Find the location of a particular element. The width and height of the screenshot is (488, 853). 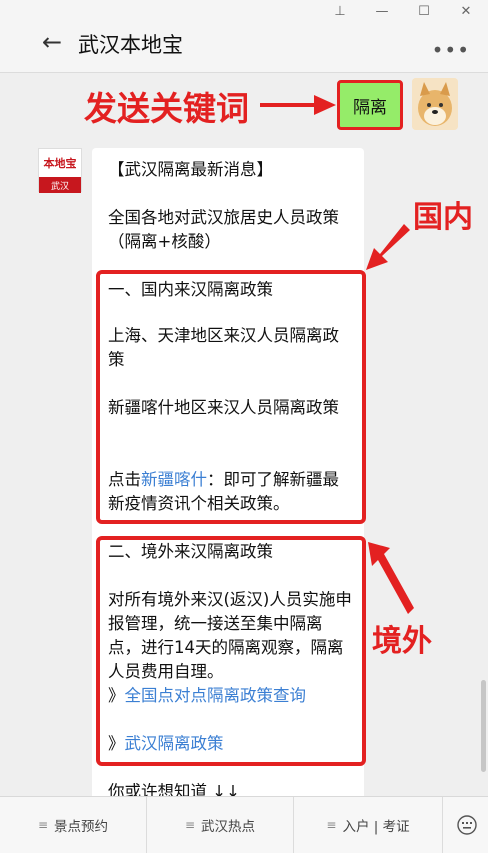

official-account-avatar: 本地宝 武汉 is located at coordinates (60, 170).